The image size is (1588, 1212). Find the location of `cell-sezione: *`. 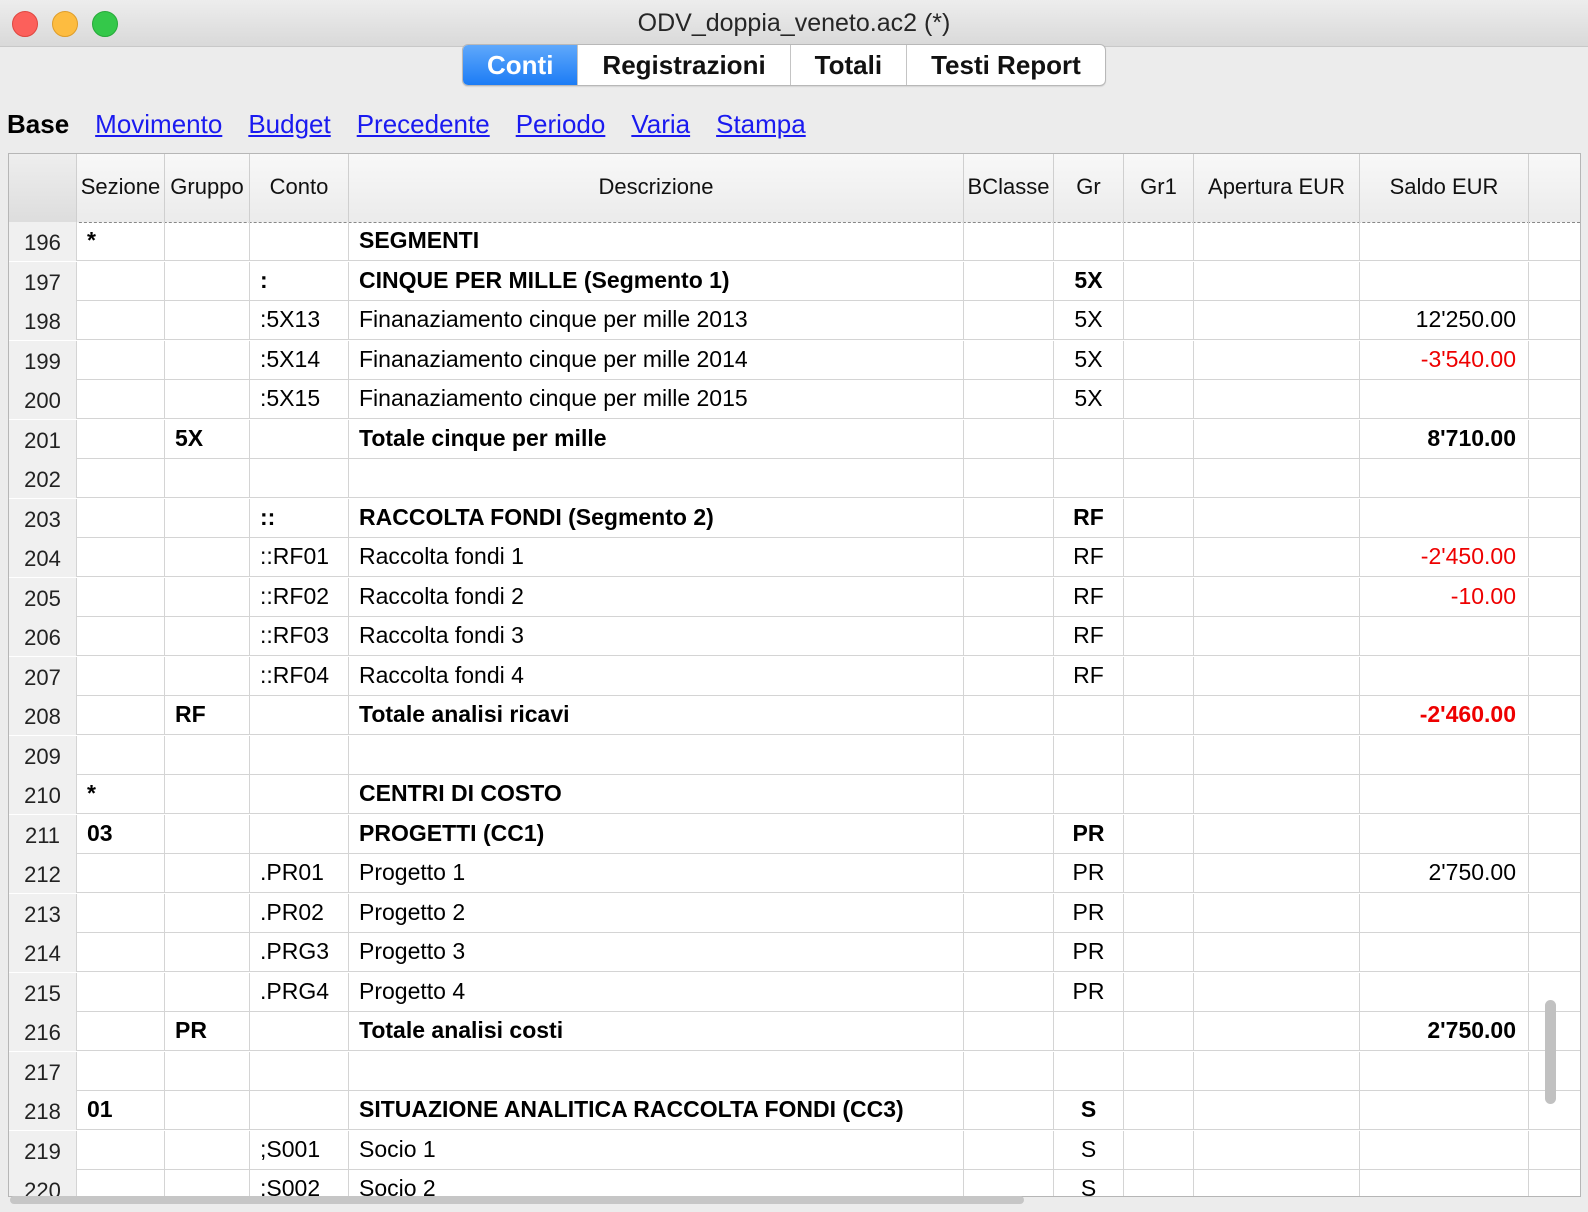

cell-sezione: * is located at coordinates (121, 241).